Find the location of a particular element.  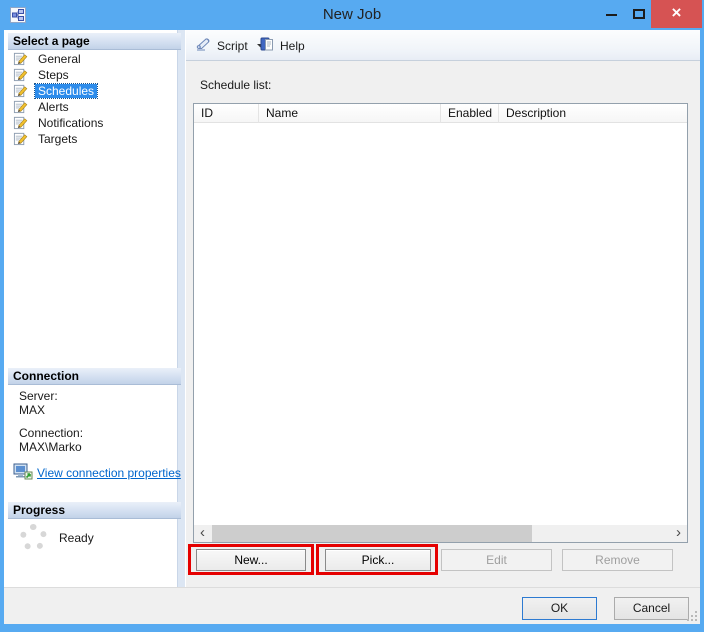

progress-header: Progress is located at coordinates (94, 510).